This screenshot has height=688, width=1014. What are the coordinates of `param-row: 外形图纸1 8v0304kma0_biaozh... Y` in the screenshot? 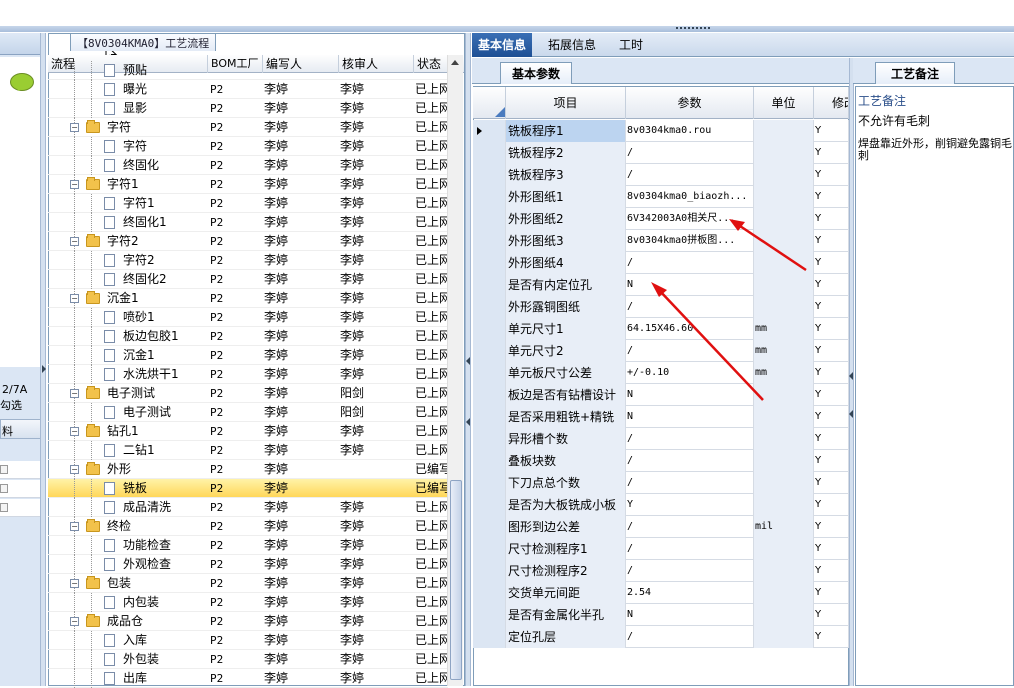 It's located at (661, 197).